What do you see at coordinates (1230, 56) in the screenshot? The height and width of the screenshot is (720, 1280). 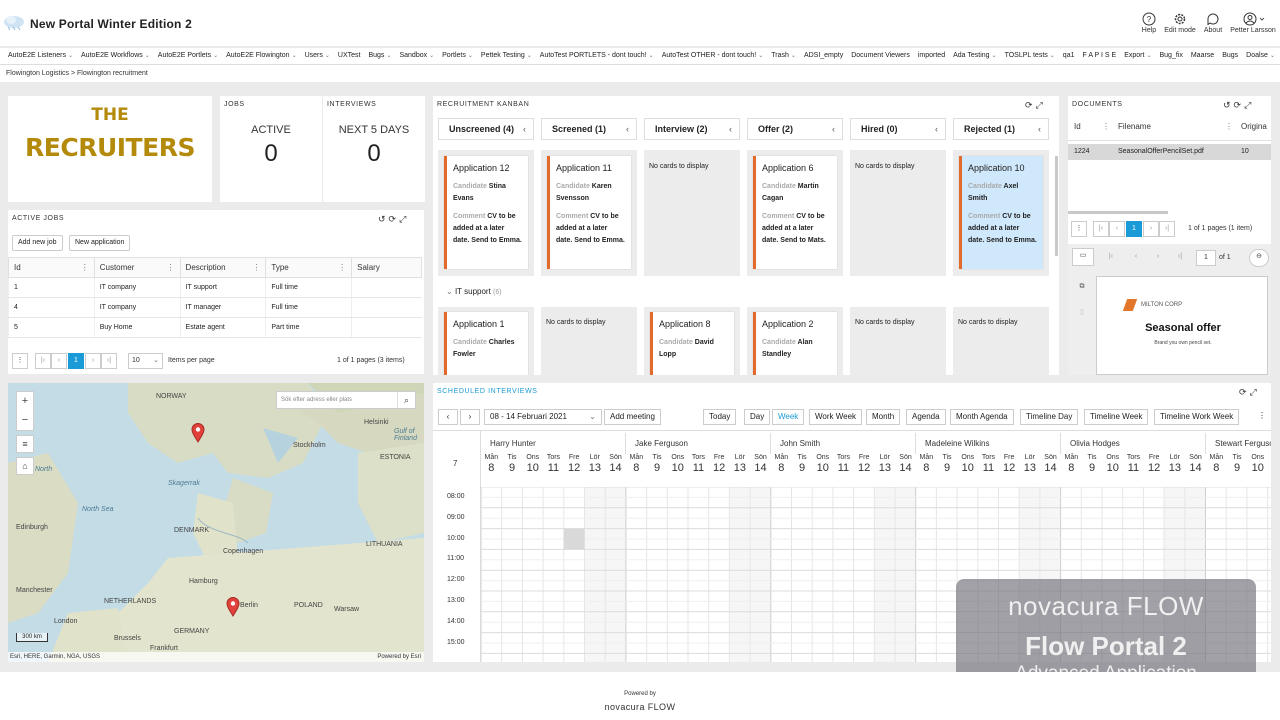 I see `nav-item: Bugs` at bounding box center [1230, 56].